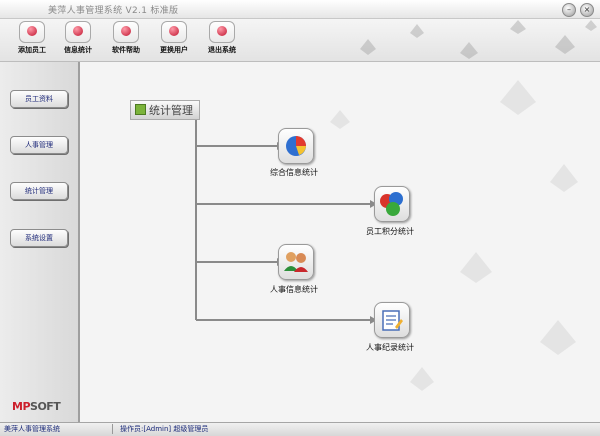  Describe the element at coordinates (78, 50) in the screenshot. I see `toolbar-label: 信息统计` at that location.